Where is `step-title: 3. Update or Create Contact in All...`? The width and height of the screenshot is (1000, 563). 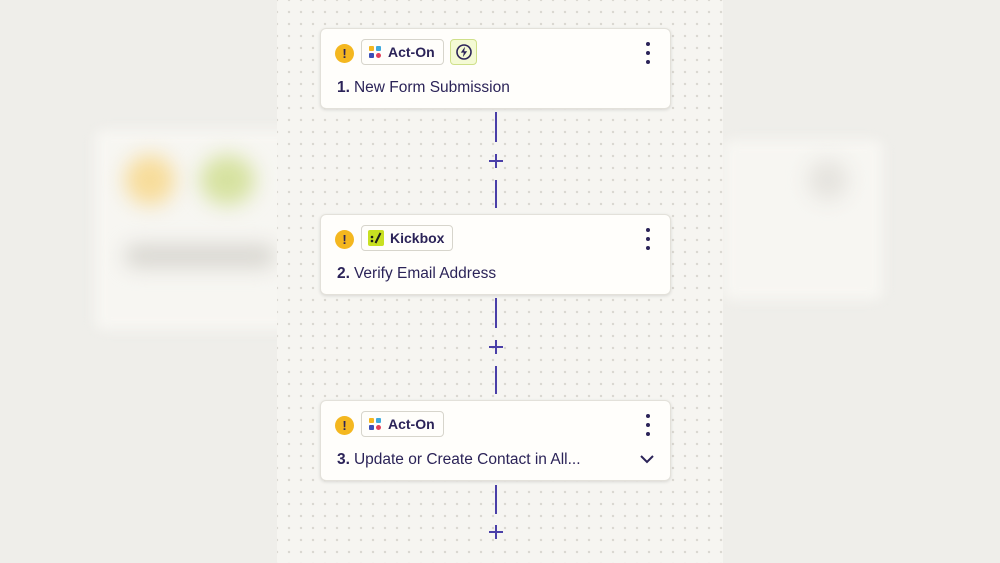
step-title: 3. Update or Create Contact in All... is located at coordinates (459, 459).